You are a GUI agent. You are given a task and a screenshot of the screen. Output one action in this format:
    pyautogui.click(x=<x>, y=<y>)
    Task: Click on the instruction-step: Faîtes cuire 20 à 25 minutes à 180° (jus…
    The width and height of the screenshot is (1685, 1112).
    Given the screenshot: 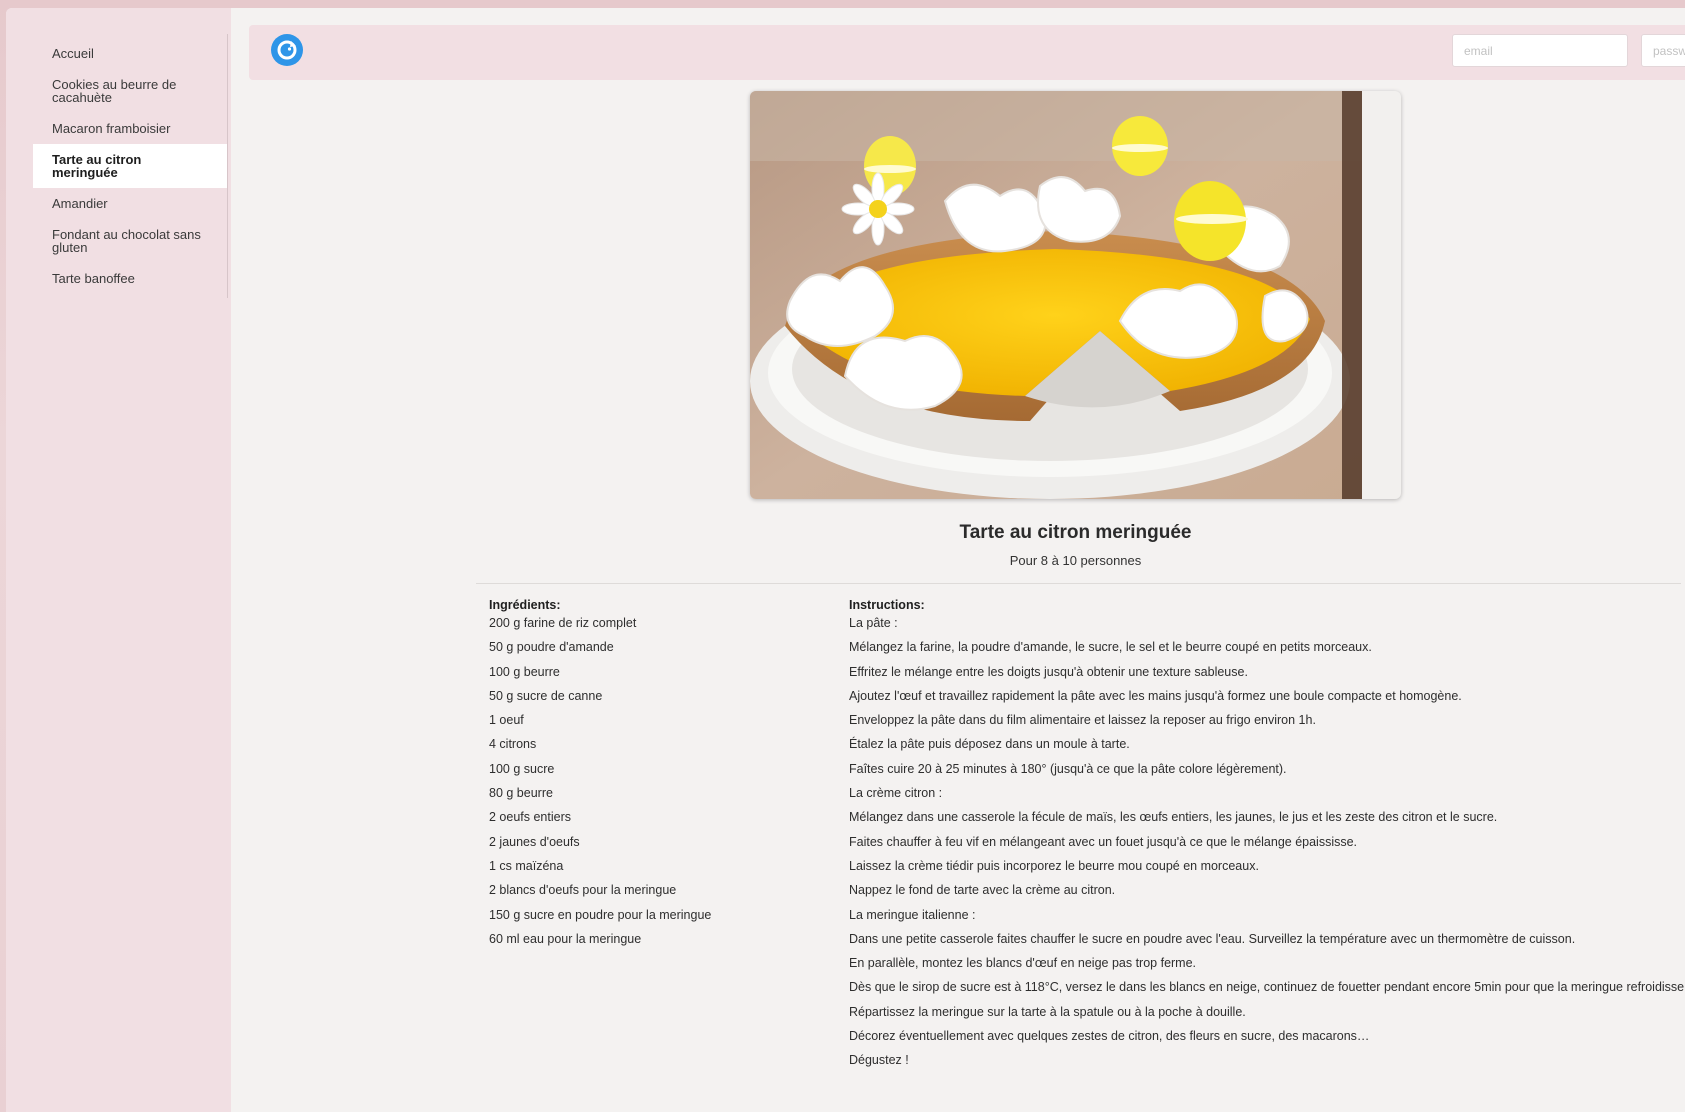 What is the action you would take?
    pyautogui.click(x=1068, y=768)
    